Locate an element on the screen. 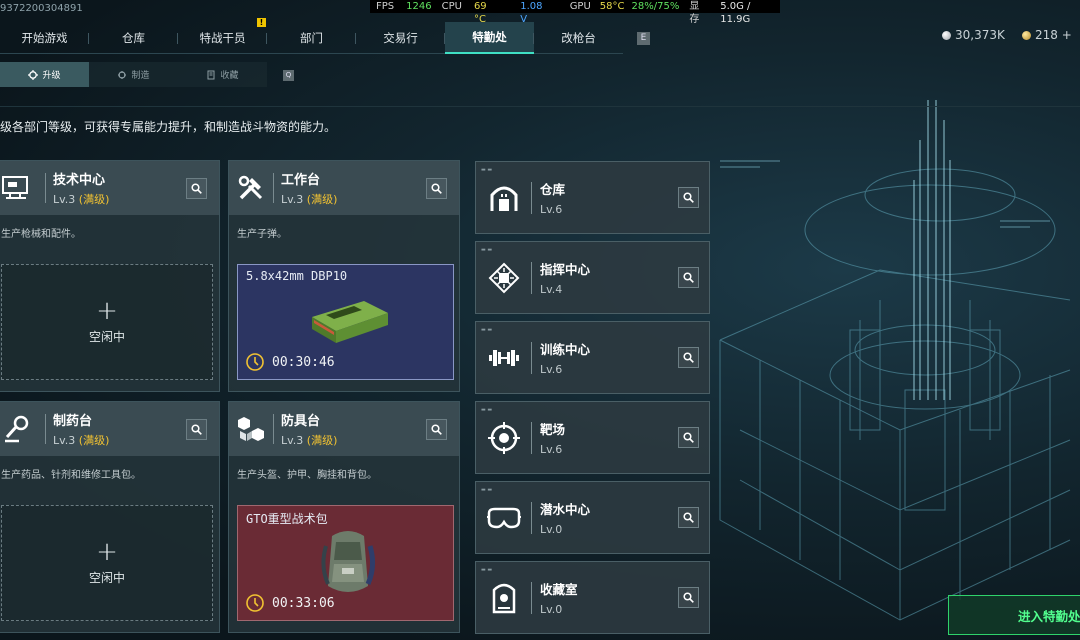 The width and height of the screenshot is (1080, 640). card-level: Lv.6 is located at coordinates (551, 369).